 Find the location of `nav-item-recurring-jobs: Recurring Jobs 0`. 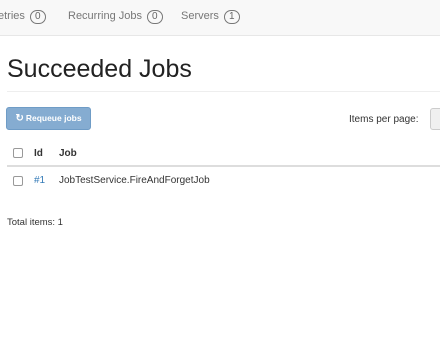

nav-item-recurring-jobs: Recurring Jobs 0 is located at coordinates (115, 17).